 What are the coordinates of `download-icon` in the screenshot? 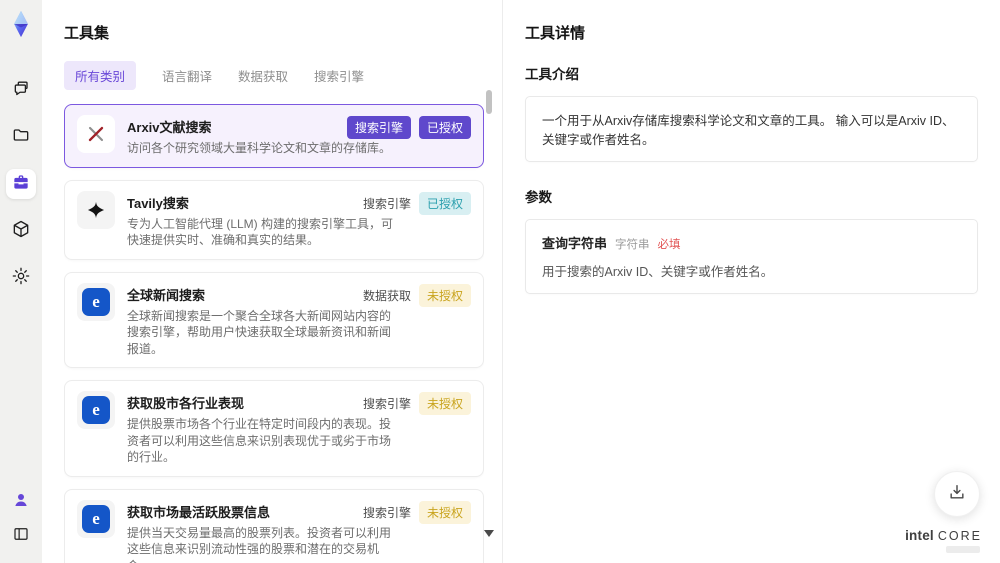 It's located at (957, 494).